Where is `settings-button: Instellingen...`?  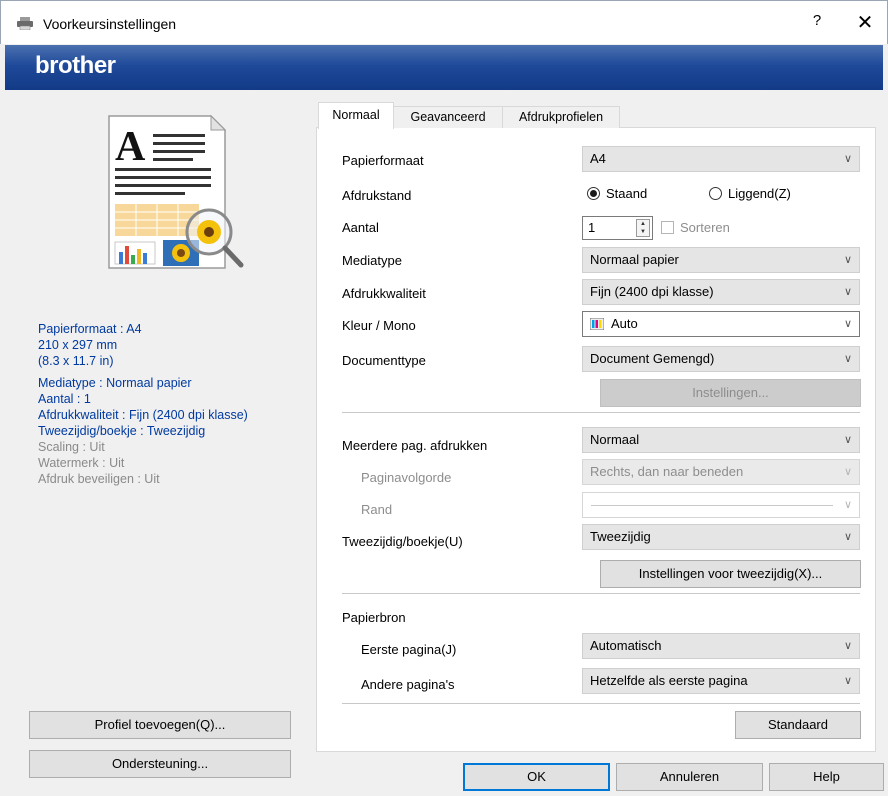
settings-button: Instellingen... is located at coordinates (730, 393).